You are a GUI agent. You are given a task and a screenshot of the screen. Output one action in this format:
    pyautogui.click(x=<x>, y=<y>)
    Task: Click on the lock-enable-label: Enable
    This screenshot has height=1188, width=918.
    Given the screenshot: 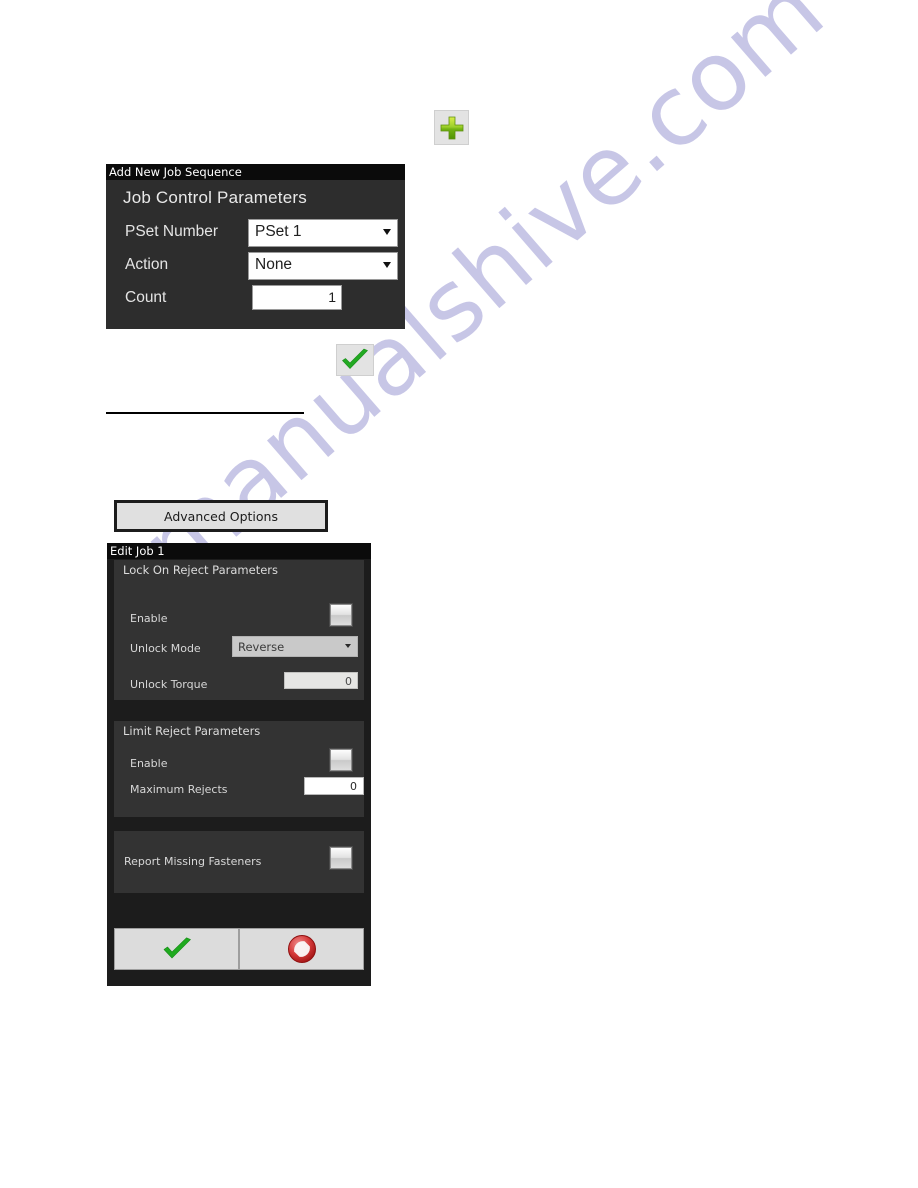 What is the action you would take?
    pyautogui.click(x=149, y=618)
    